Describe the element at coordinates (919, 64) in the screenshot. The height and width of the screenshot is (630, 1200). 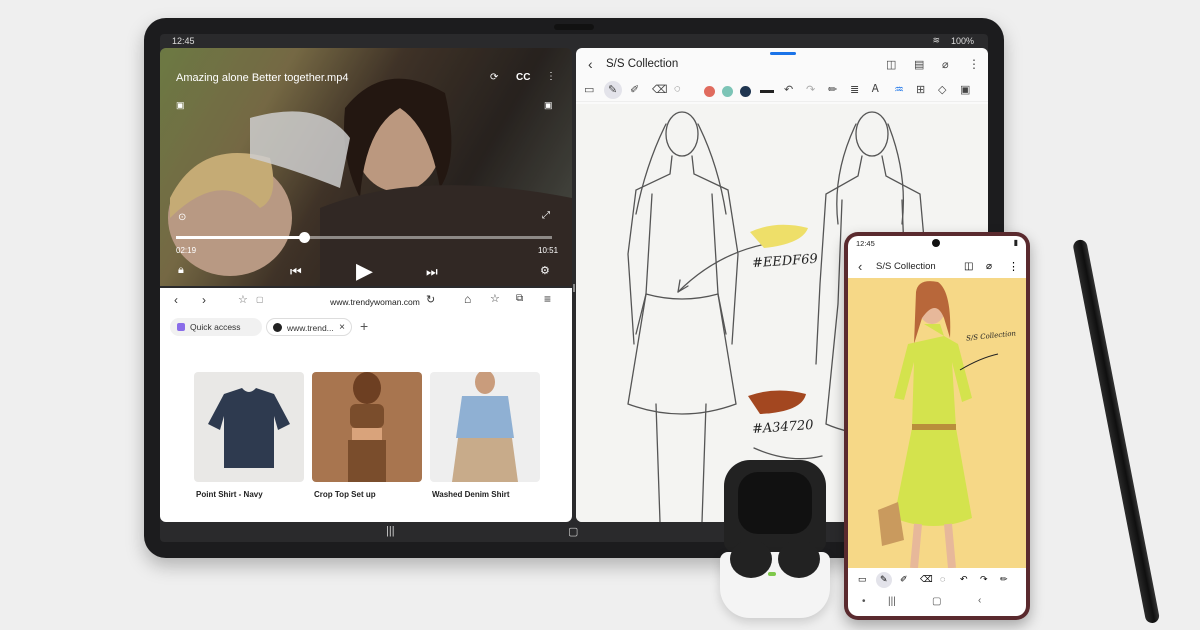
I see `page-icon: ▤` at that location.